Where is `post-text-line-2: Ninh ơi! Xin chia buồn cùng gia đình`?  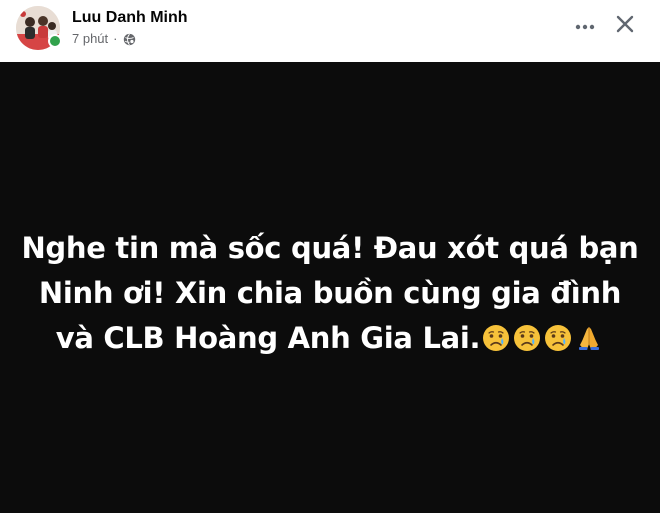 post-text-line-2: Ninh ơi! Xin chia buồn cùng gia đình is located at coordinates (330, 293).